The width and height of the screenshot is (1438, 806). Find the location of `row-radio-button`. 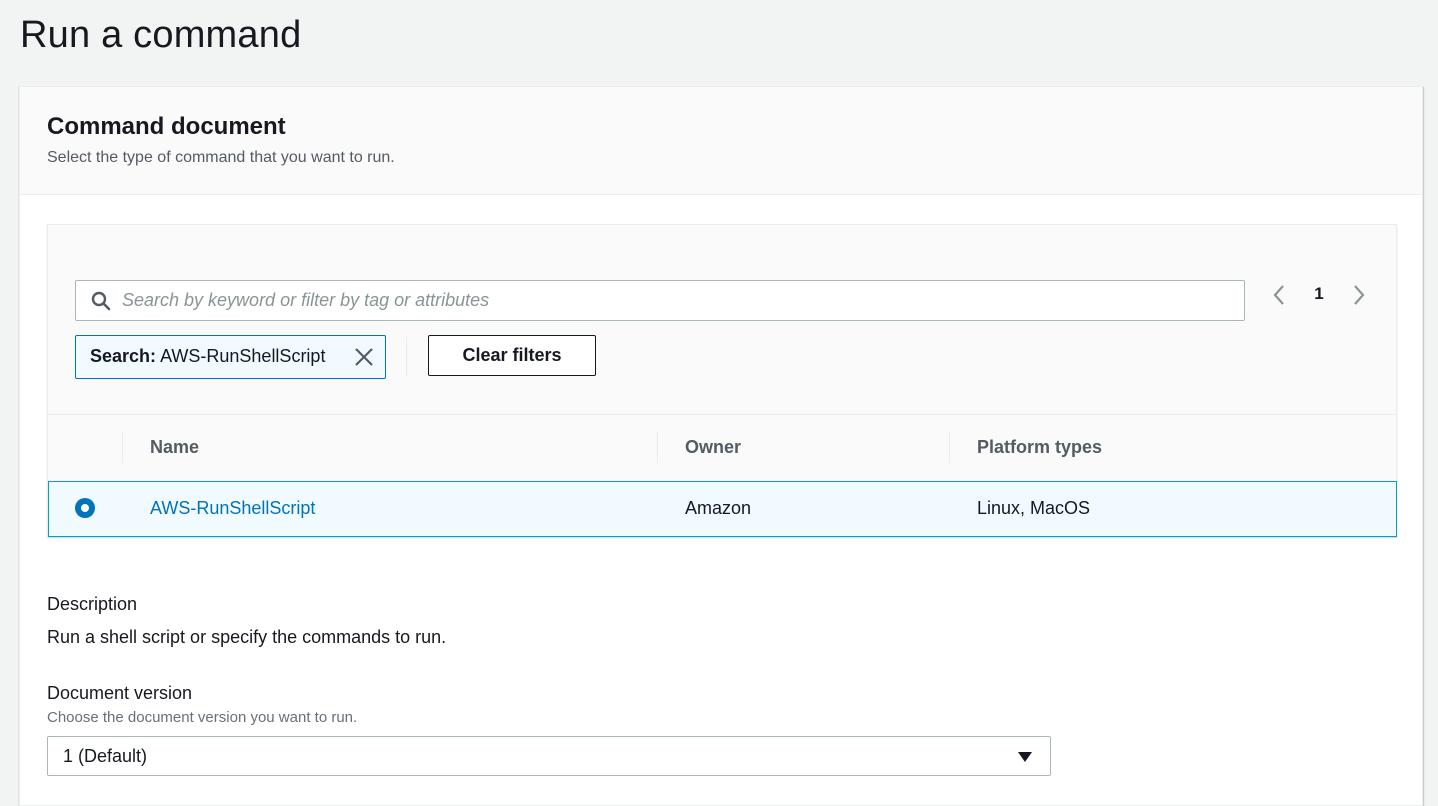

row-radio-button is located at coordinates (85, 508).